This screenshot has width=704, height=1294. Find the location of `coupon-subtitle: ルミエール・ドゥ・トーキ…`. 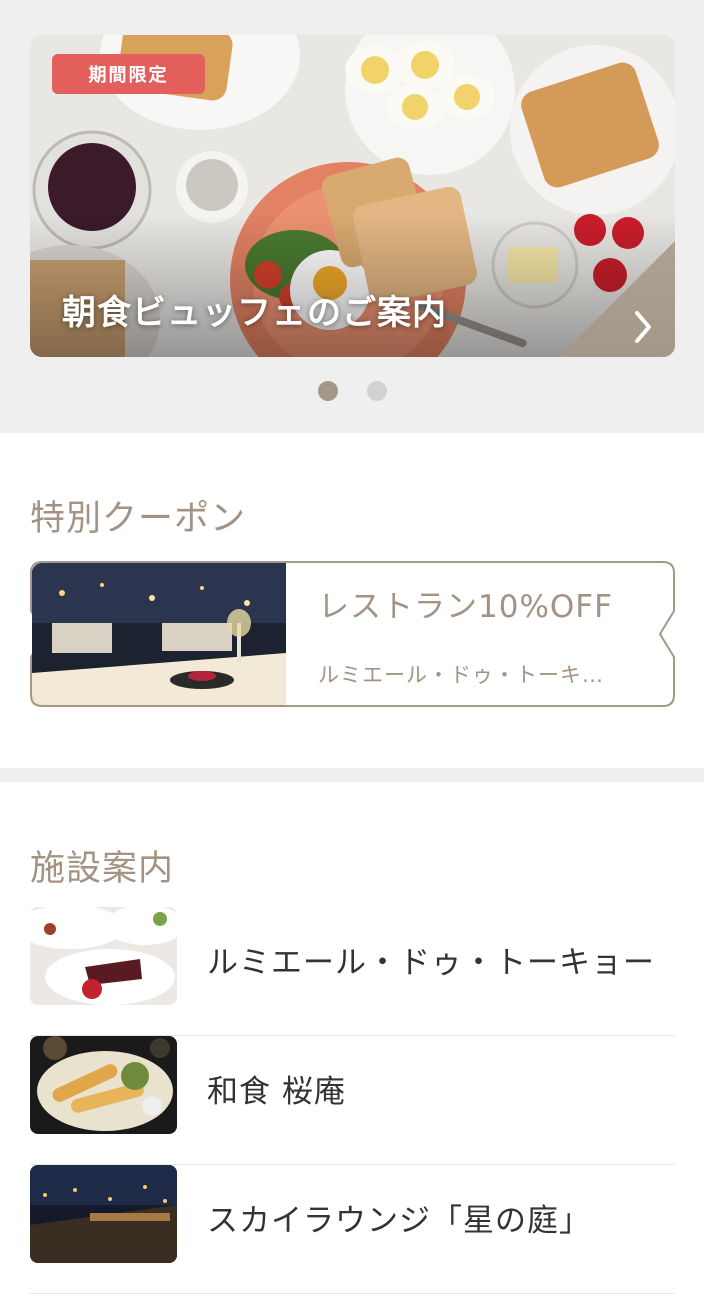

coupon-subtitle: ルミエール・ドゥ・トーキ… is located at coordinates (461, 675).